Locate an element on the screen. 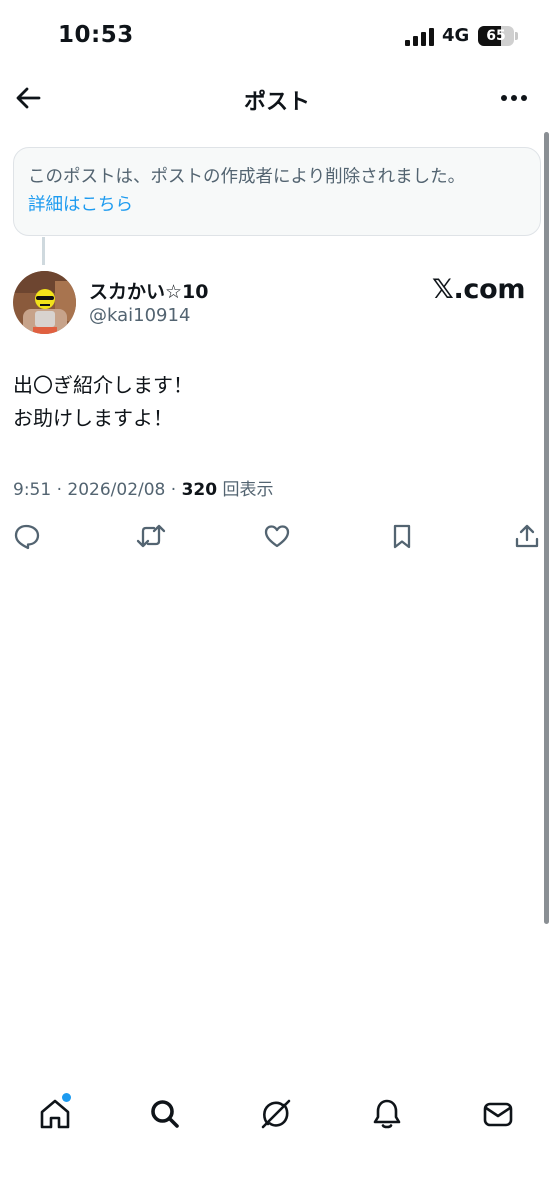 This screenshot has height=1199, width=554. notifications-icon is located at coordinates (387, 1114).